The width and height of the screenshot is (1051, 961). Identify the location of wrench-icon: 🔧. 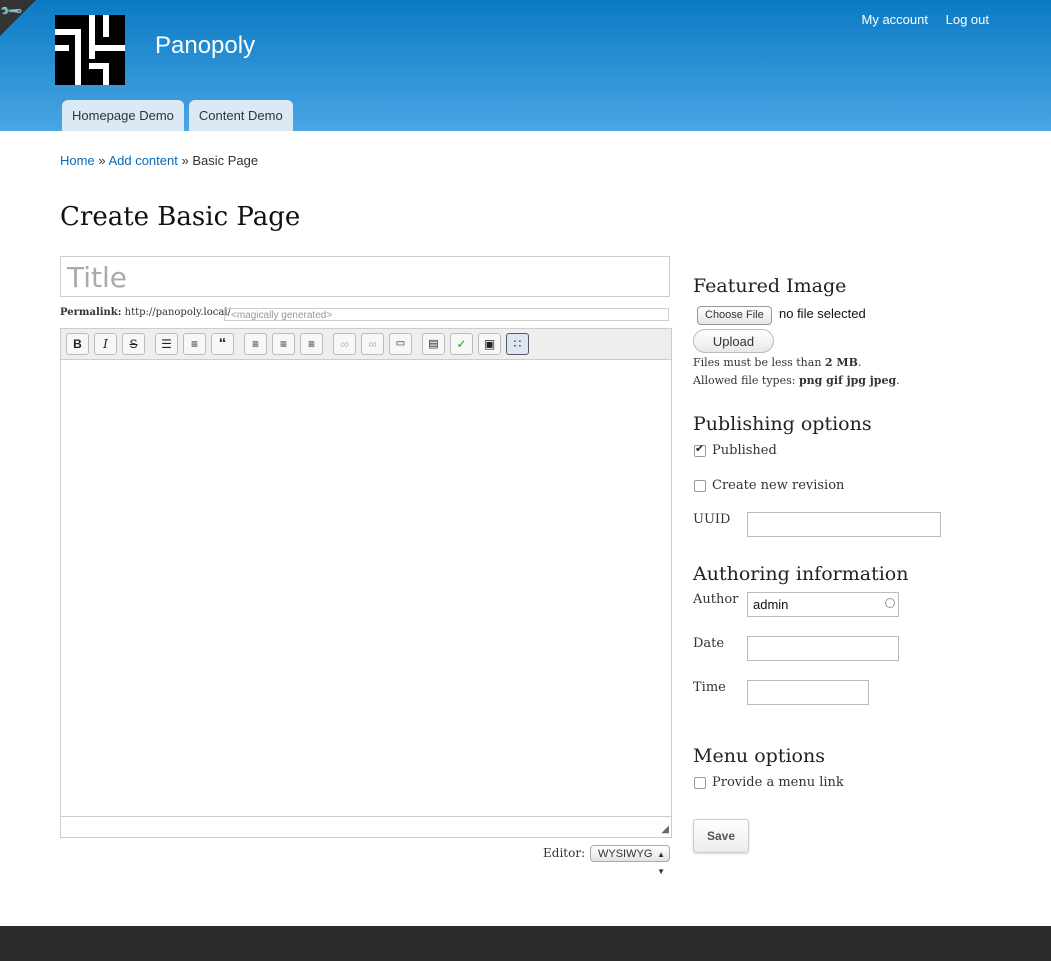
(12, 12).